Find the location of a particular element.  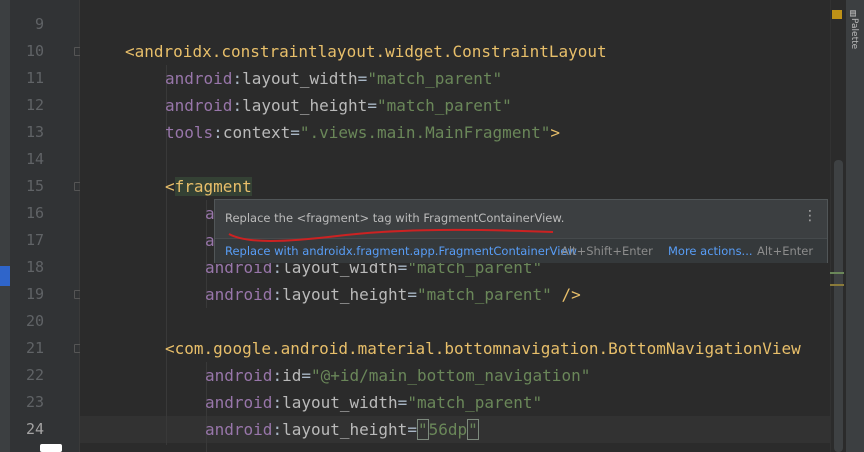

code-line-11: android:layout_width="match_parent" is located at coordinates (333, 78).